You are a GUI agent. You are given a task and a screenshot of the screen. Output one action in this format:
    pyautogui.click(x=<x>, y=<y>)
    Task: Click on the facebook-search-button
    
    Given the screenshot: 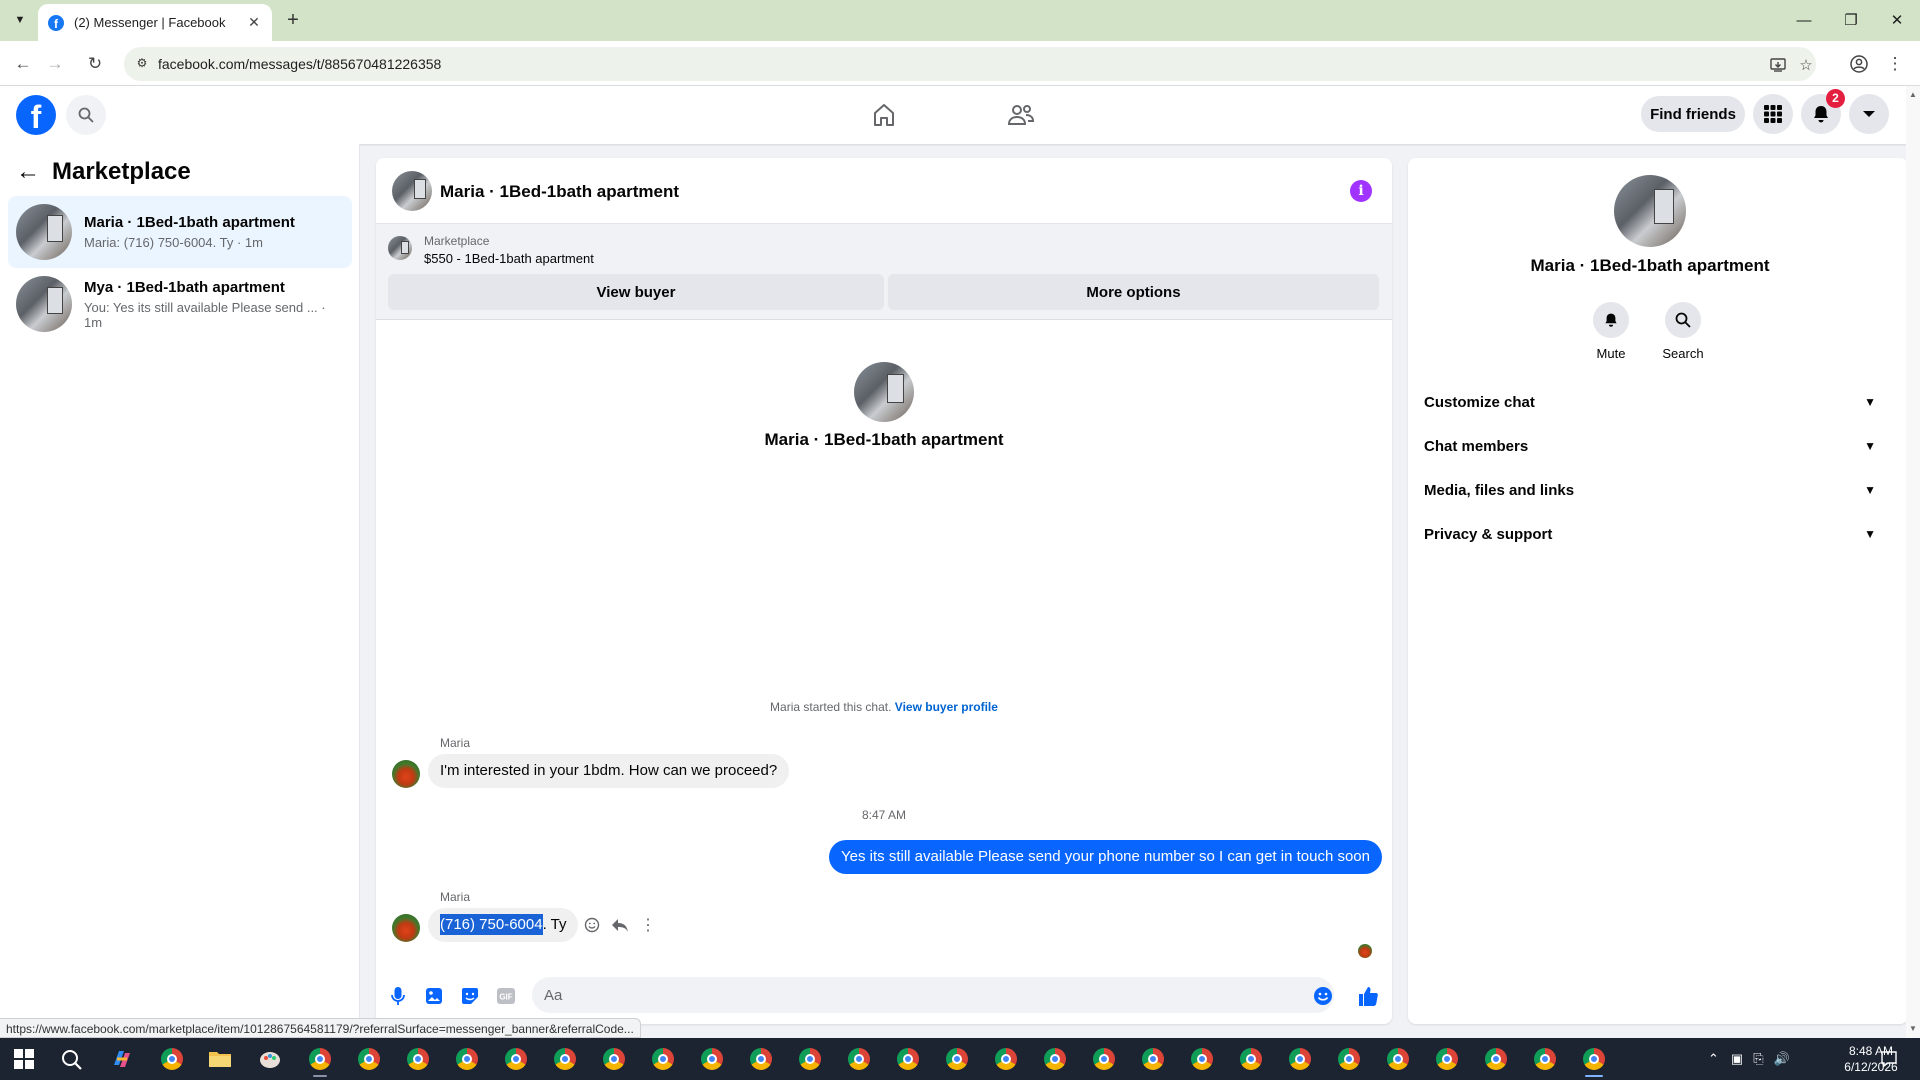 What is the action you would take?
    pyautogui.click(x=86, y=115)
    